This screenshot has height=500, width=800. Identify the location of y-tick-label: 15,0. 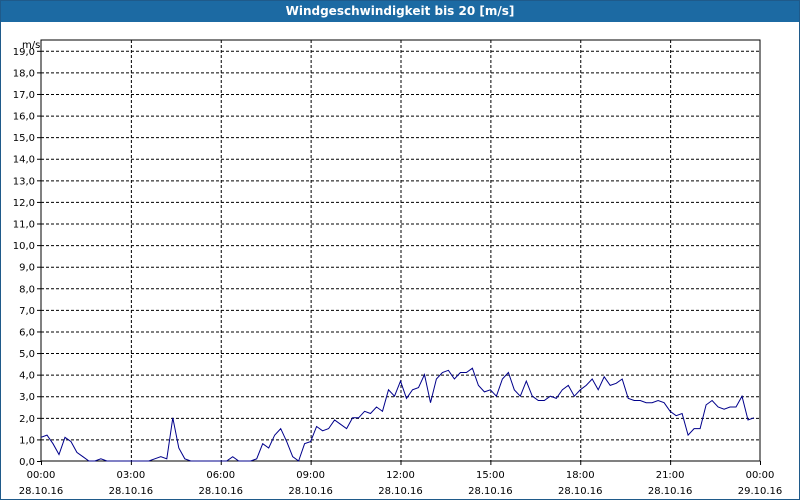
(24, 138).